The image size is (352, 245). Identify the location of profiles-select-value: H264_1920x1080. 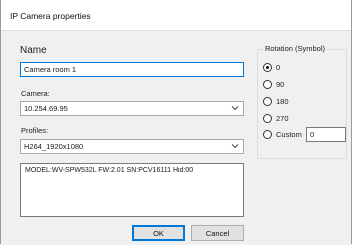
(54, 146).